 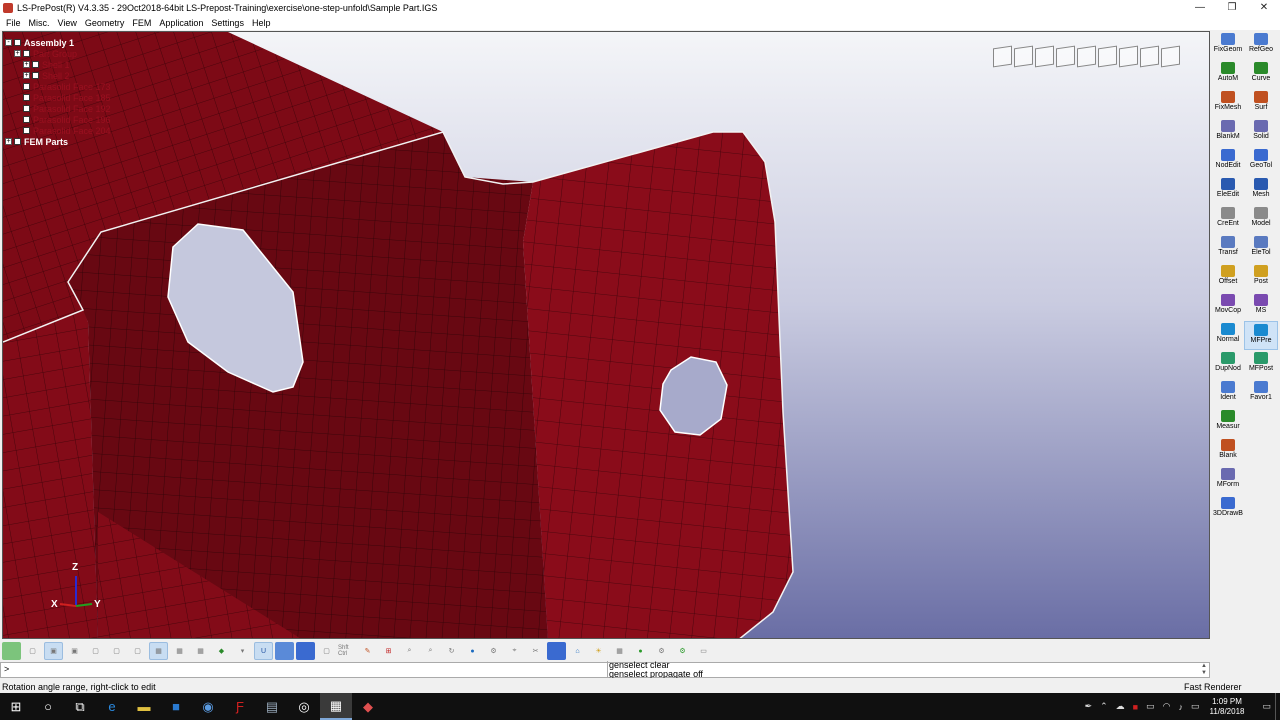 What do you see at coordinates (1261, 393) in the screenshot?
I see `toolbar-button-favor1: Favor1` at bounding box center [1261, 393].